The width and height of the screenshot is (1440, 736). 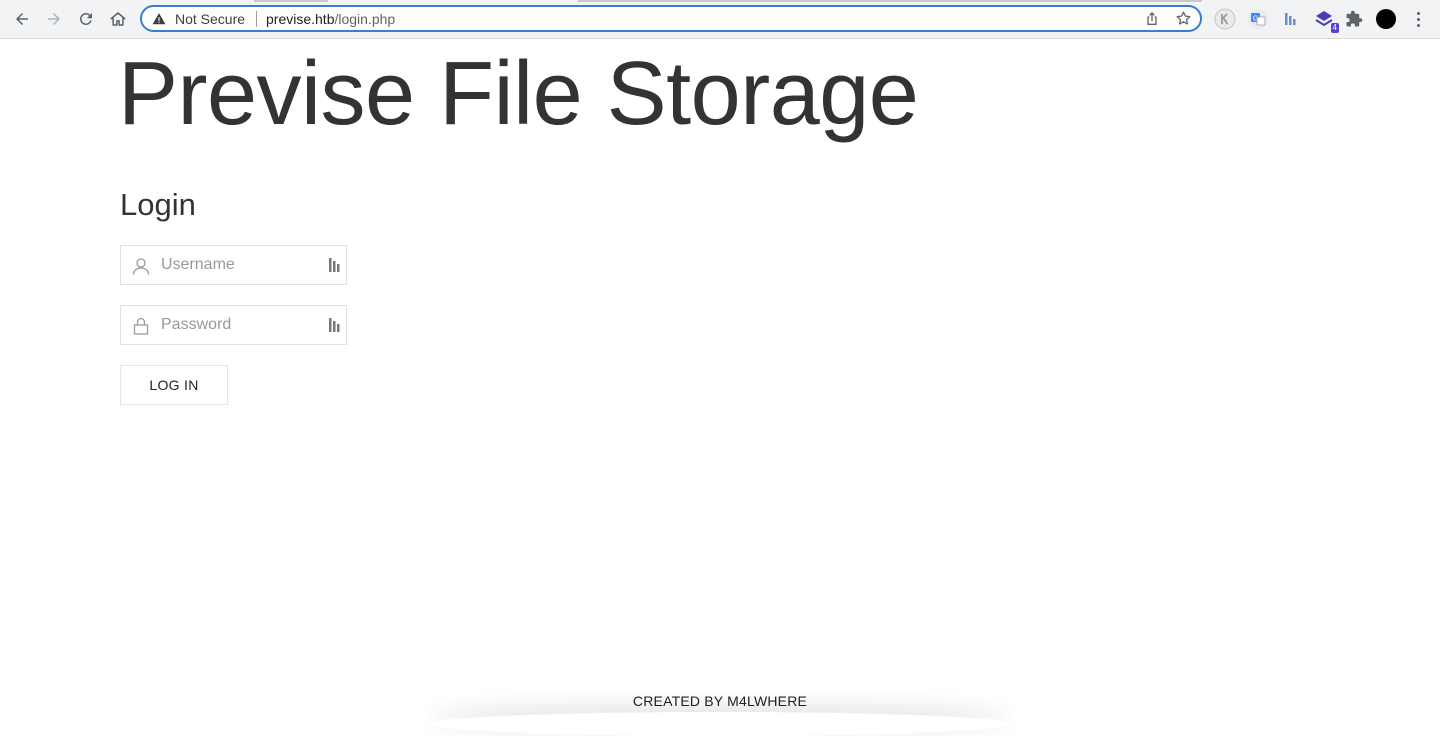 What do you see at coordinates (1386, 19) in the screenshot?
I see `profile-avatar` at bounding box center [1386, 19].